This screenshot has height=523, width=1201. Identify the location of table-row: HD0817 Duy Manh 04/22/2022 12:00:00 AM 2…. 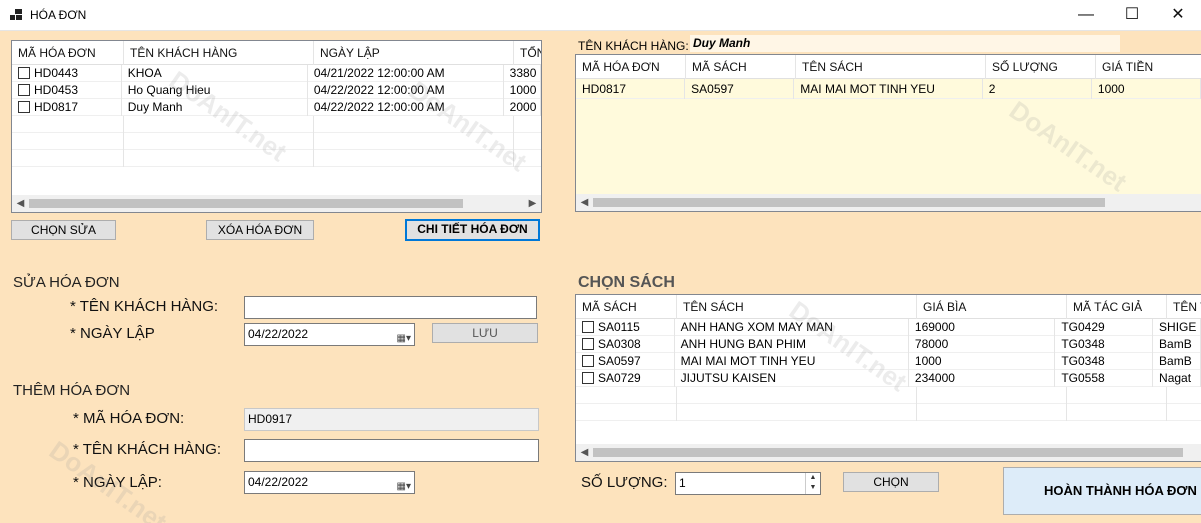
(276, 107).